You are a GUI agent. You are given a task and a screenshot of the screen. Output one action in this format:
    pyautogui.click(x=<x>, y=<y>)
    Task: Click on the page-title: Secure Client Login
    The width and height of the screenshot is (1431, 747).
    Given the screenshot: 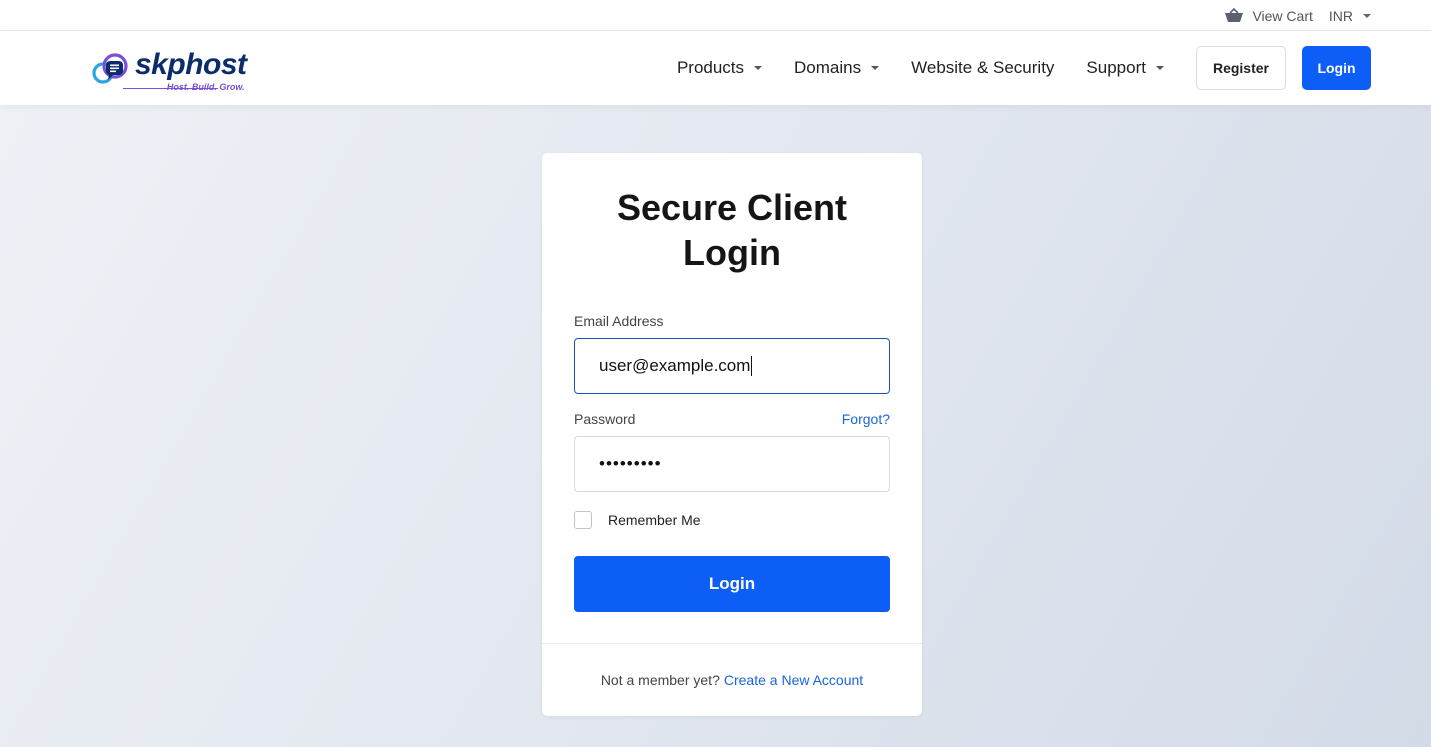 What is the action you would take?
    pyautogui.click(x=732, y=230)
    